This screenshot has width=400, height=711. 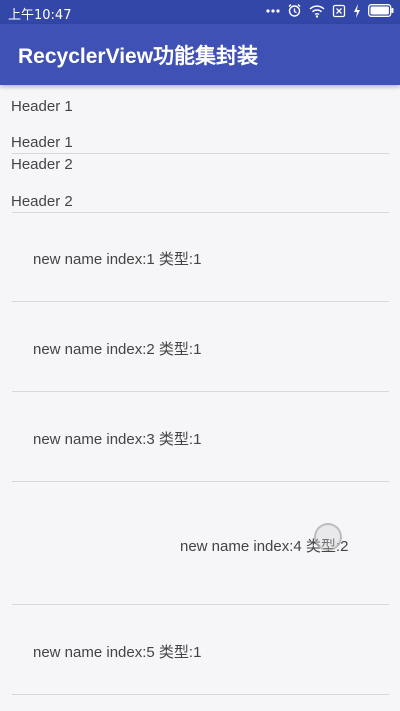 I want to click on status-time: 上午10:47, so click(x=40, y=15).